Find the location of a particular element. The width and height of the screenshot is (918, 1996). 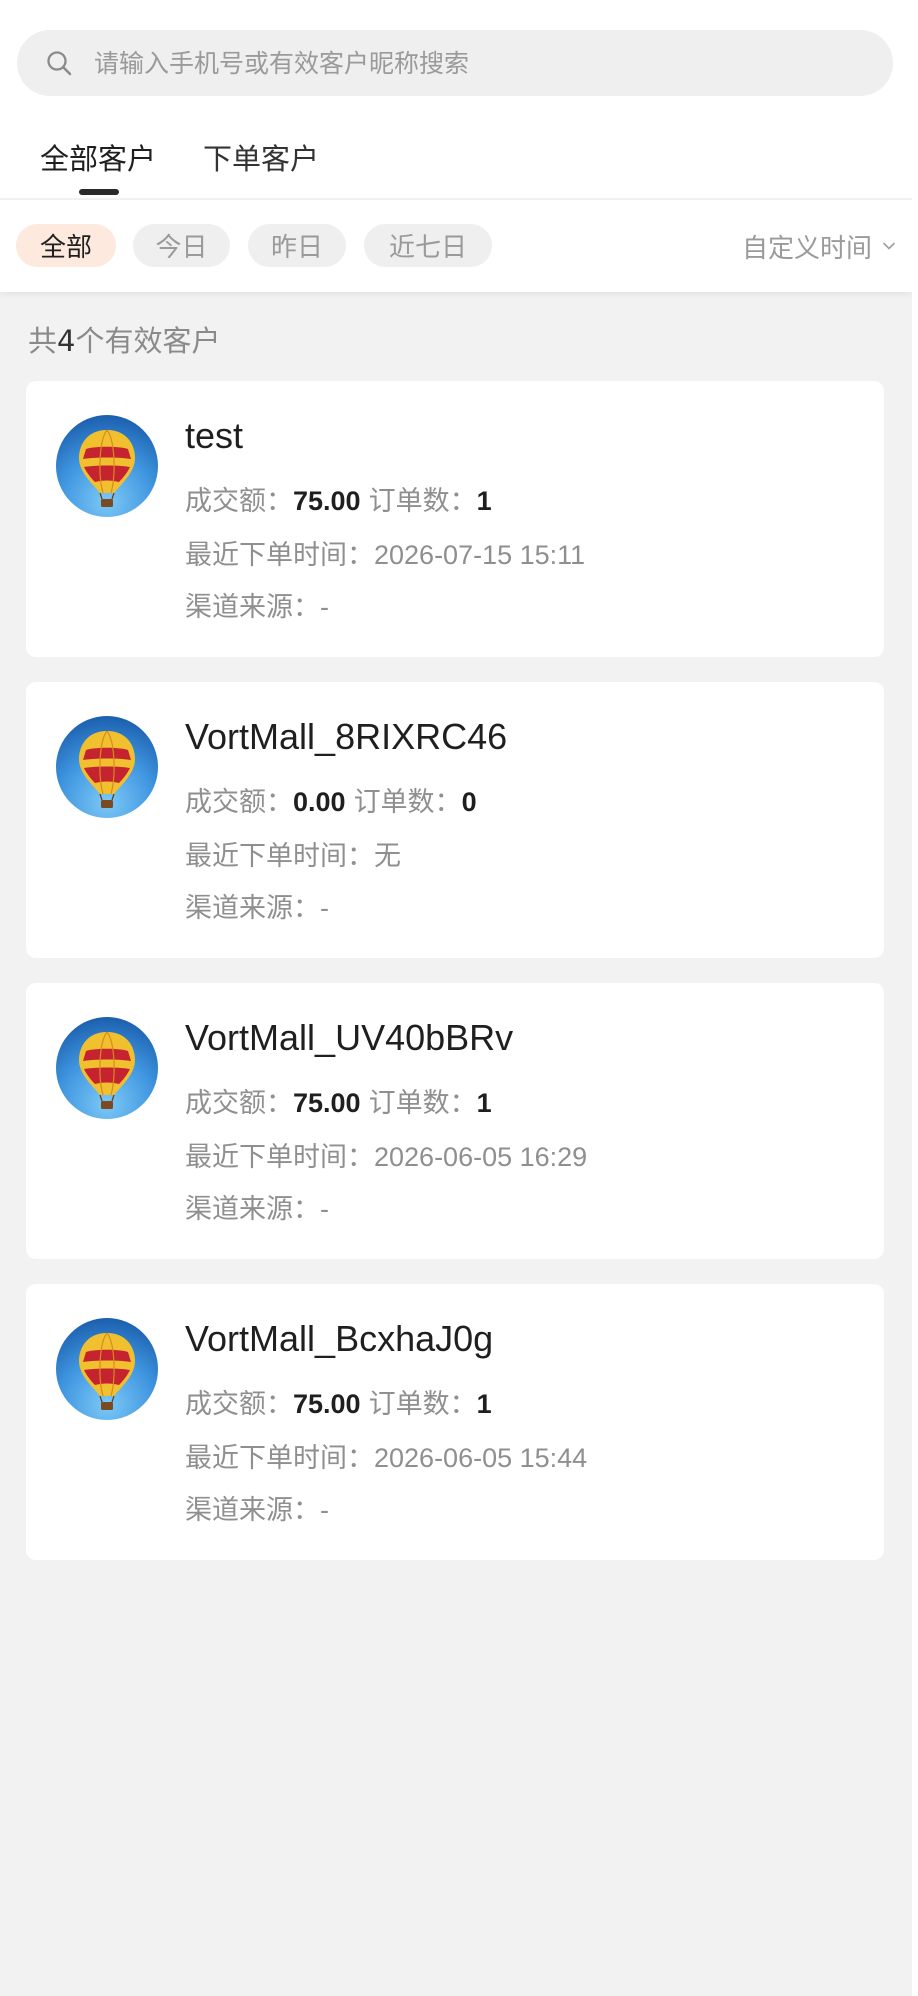

header: 全部客户 下单客户 is located at coordinates (456, 99).